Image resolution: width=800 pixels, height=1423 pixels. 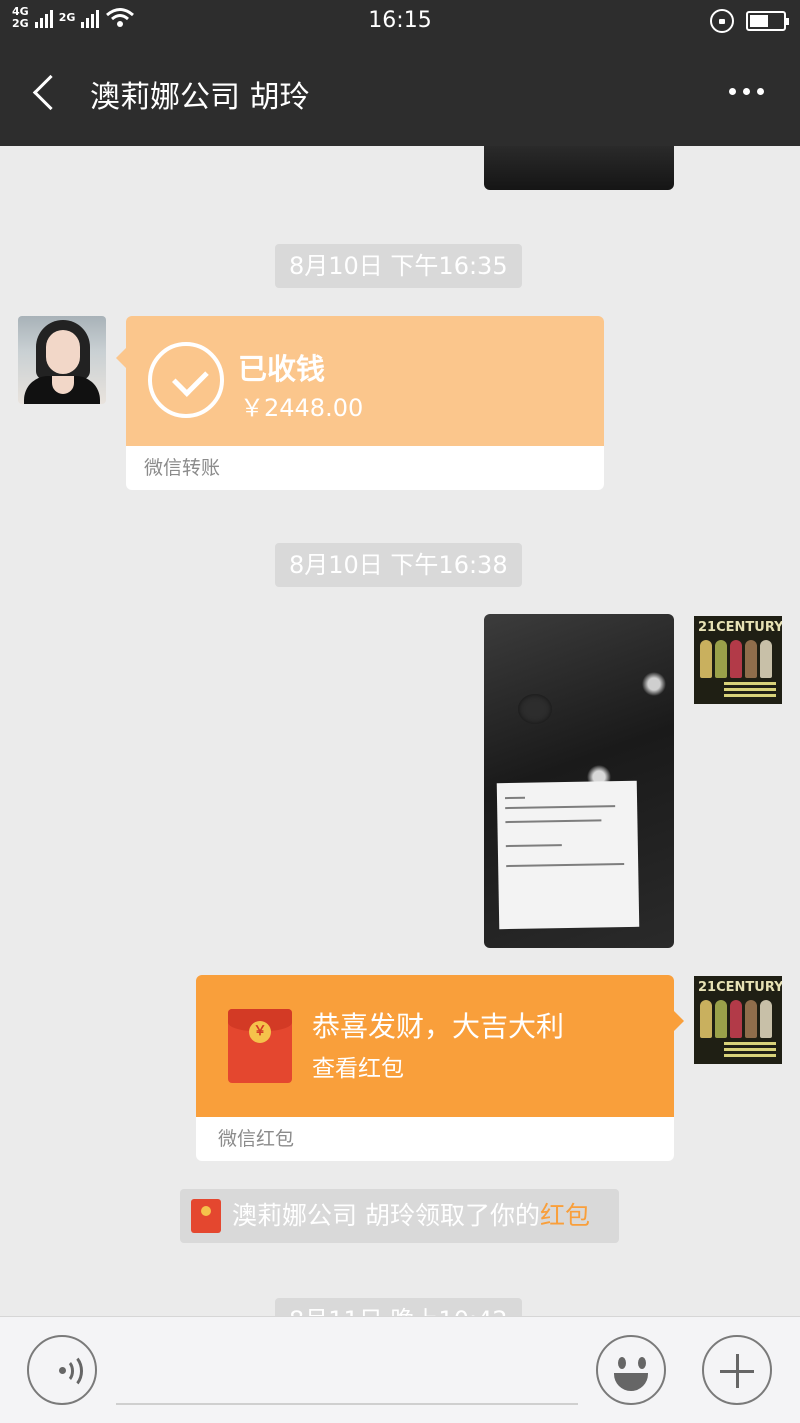 What do you see at coordinates (347, 1404) in the screenshot?
I see `message-input` at bounding box center [347, 1404].